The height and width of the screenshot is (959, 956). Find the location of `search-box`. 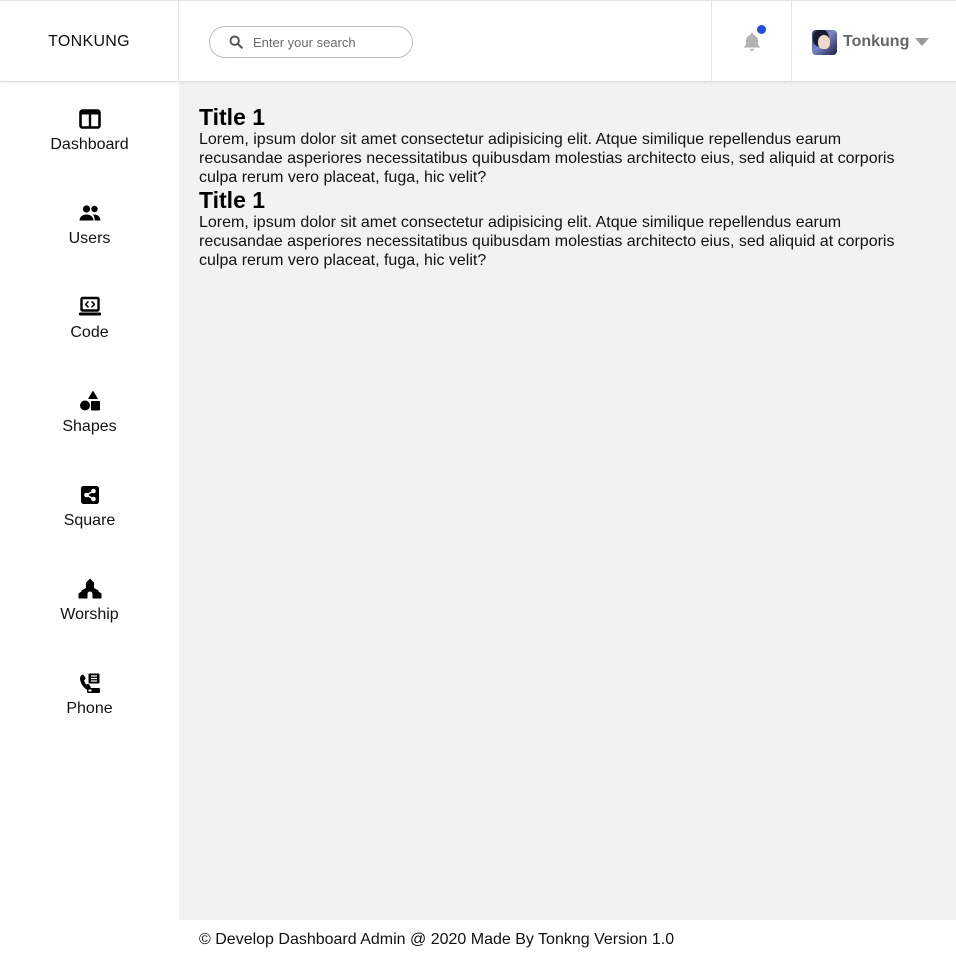

search-box is located at coordinates (311, 42).